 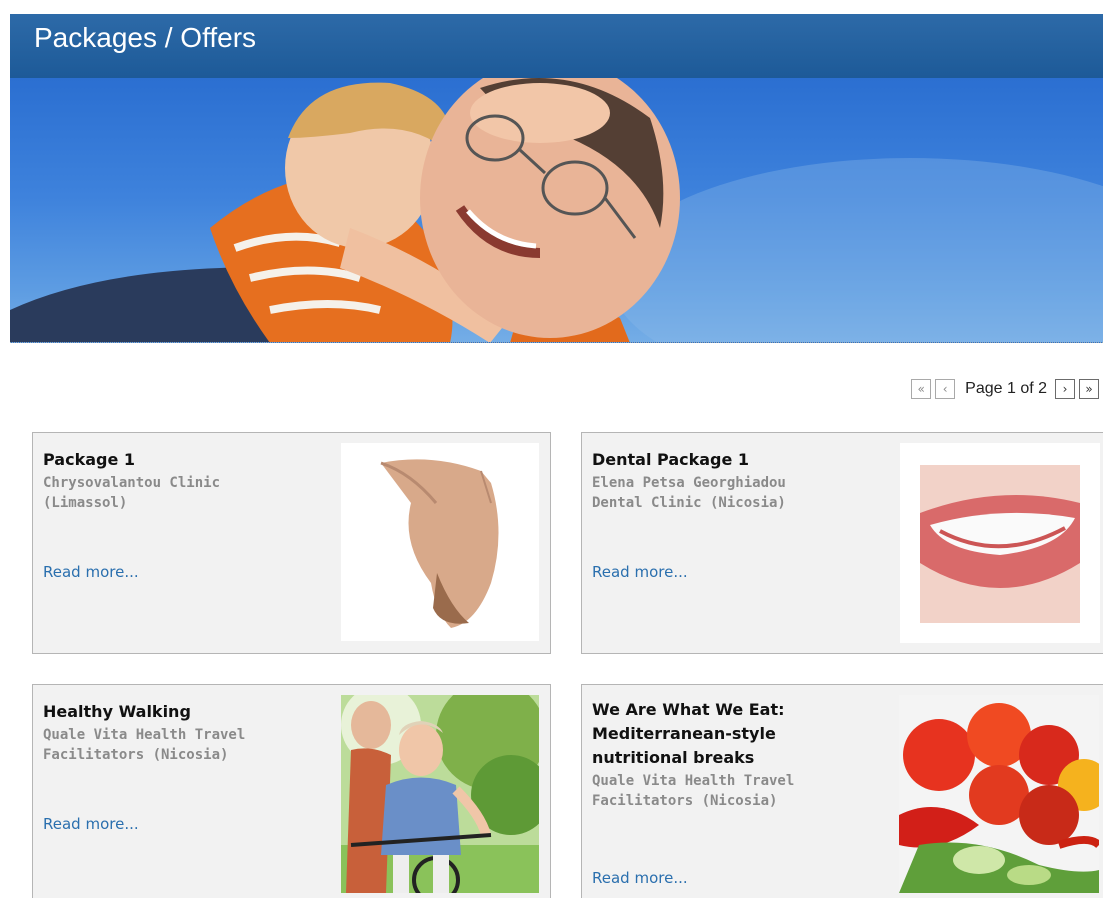 I want to click on previous-page-button: ‹, so click(x=945, y=389).